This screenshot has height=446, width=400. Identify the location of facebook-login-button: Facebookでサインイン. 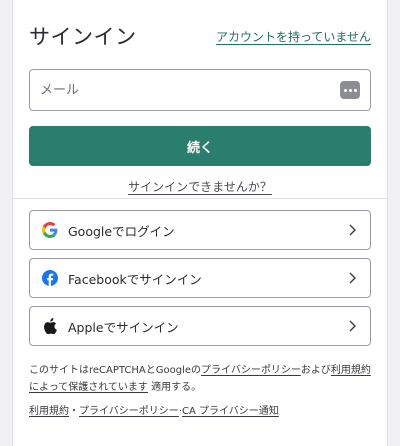
(200, 278).